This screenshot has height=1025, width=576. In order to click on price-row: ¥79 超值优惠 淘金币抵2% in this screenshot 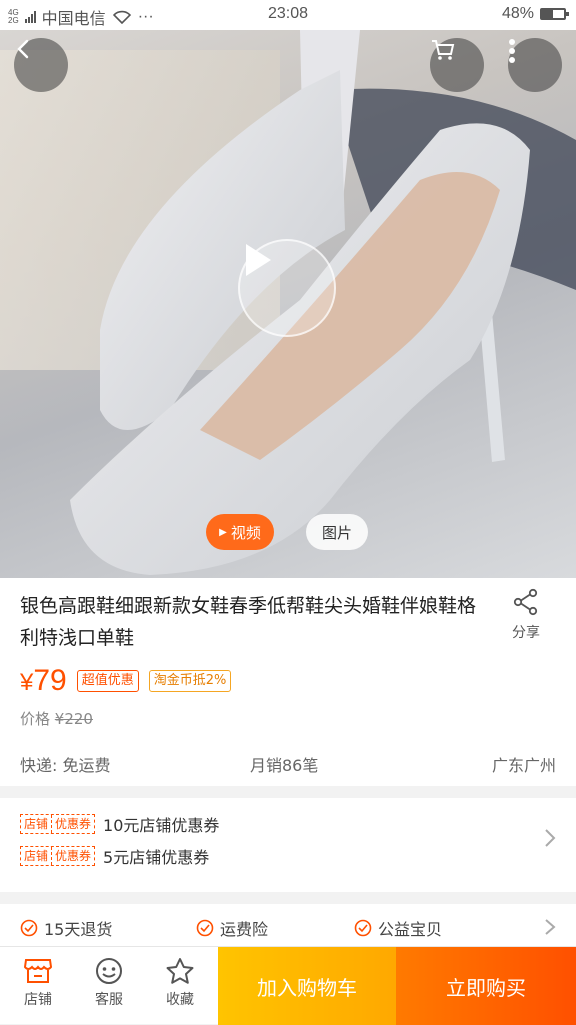, I will do `click(126, 681)`.